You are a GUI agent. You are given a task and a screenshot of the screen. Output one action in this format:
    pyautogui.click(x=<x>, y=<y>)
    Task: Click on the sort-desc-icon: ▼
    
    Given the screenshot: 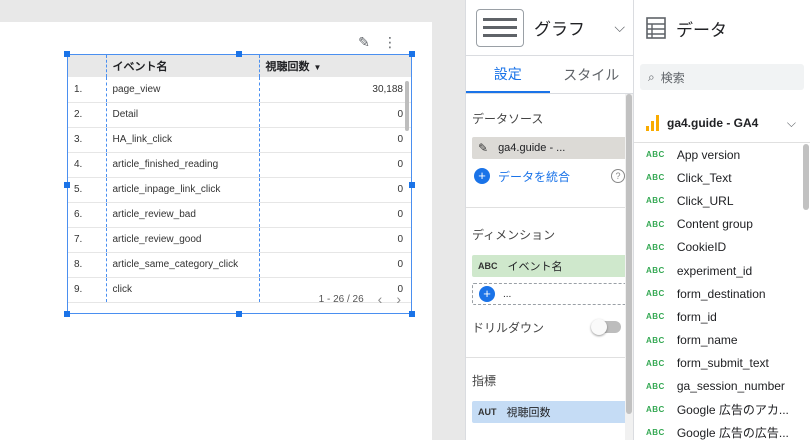 What is the action you would take?
    pyautogui.click(x=318, y=67)
    